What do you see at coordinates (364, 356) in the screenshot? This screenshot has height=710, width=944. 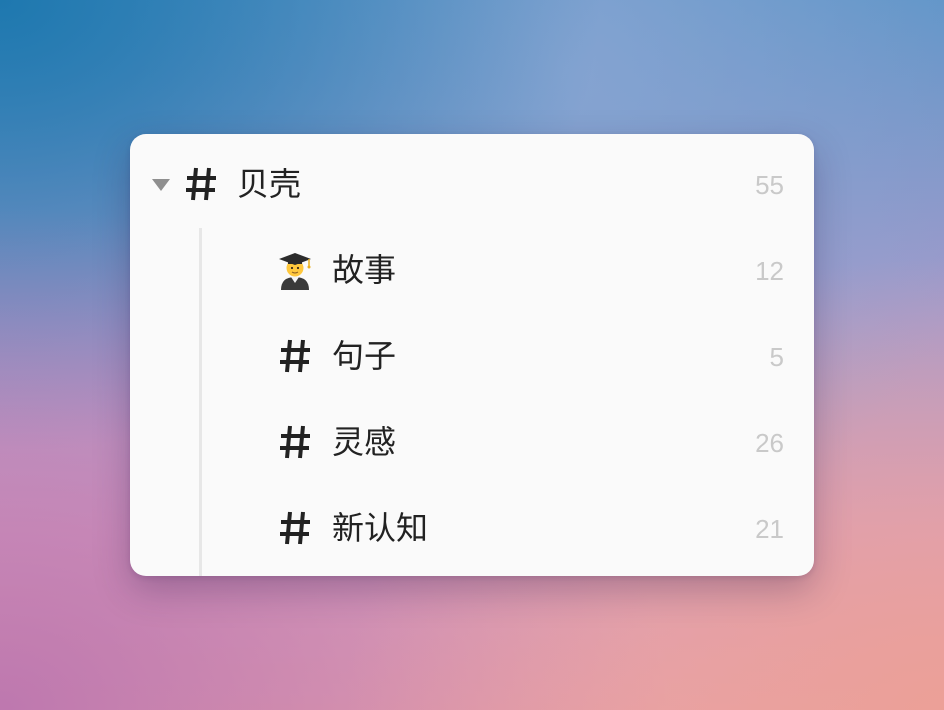 I see `tag-label: 句子` at bounding box center [364, 356].